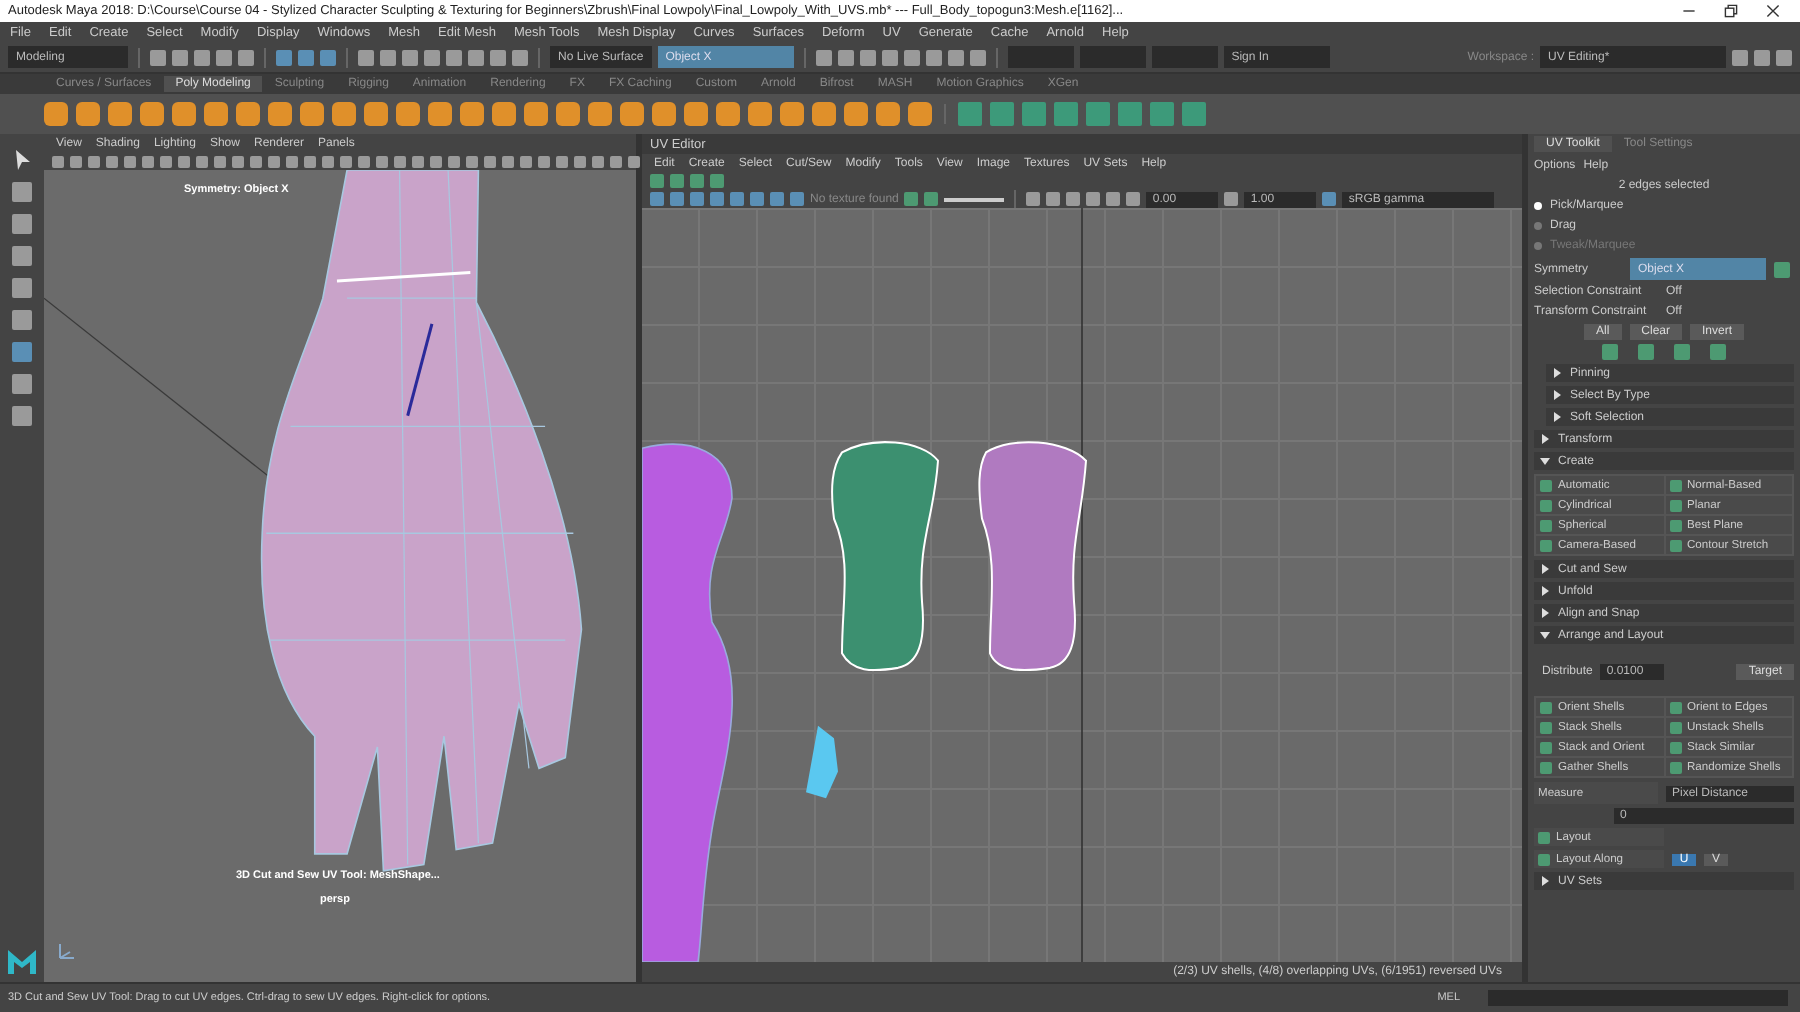  What do you see at coordinates (1689, 11) in the screenshot?
I see `minimize-icon` at bounding box center [1689, 11].